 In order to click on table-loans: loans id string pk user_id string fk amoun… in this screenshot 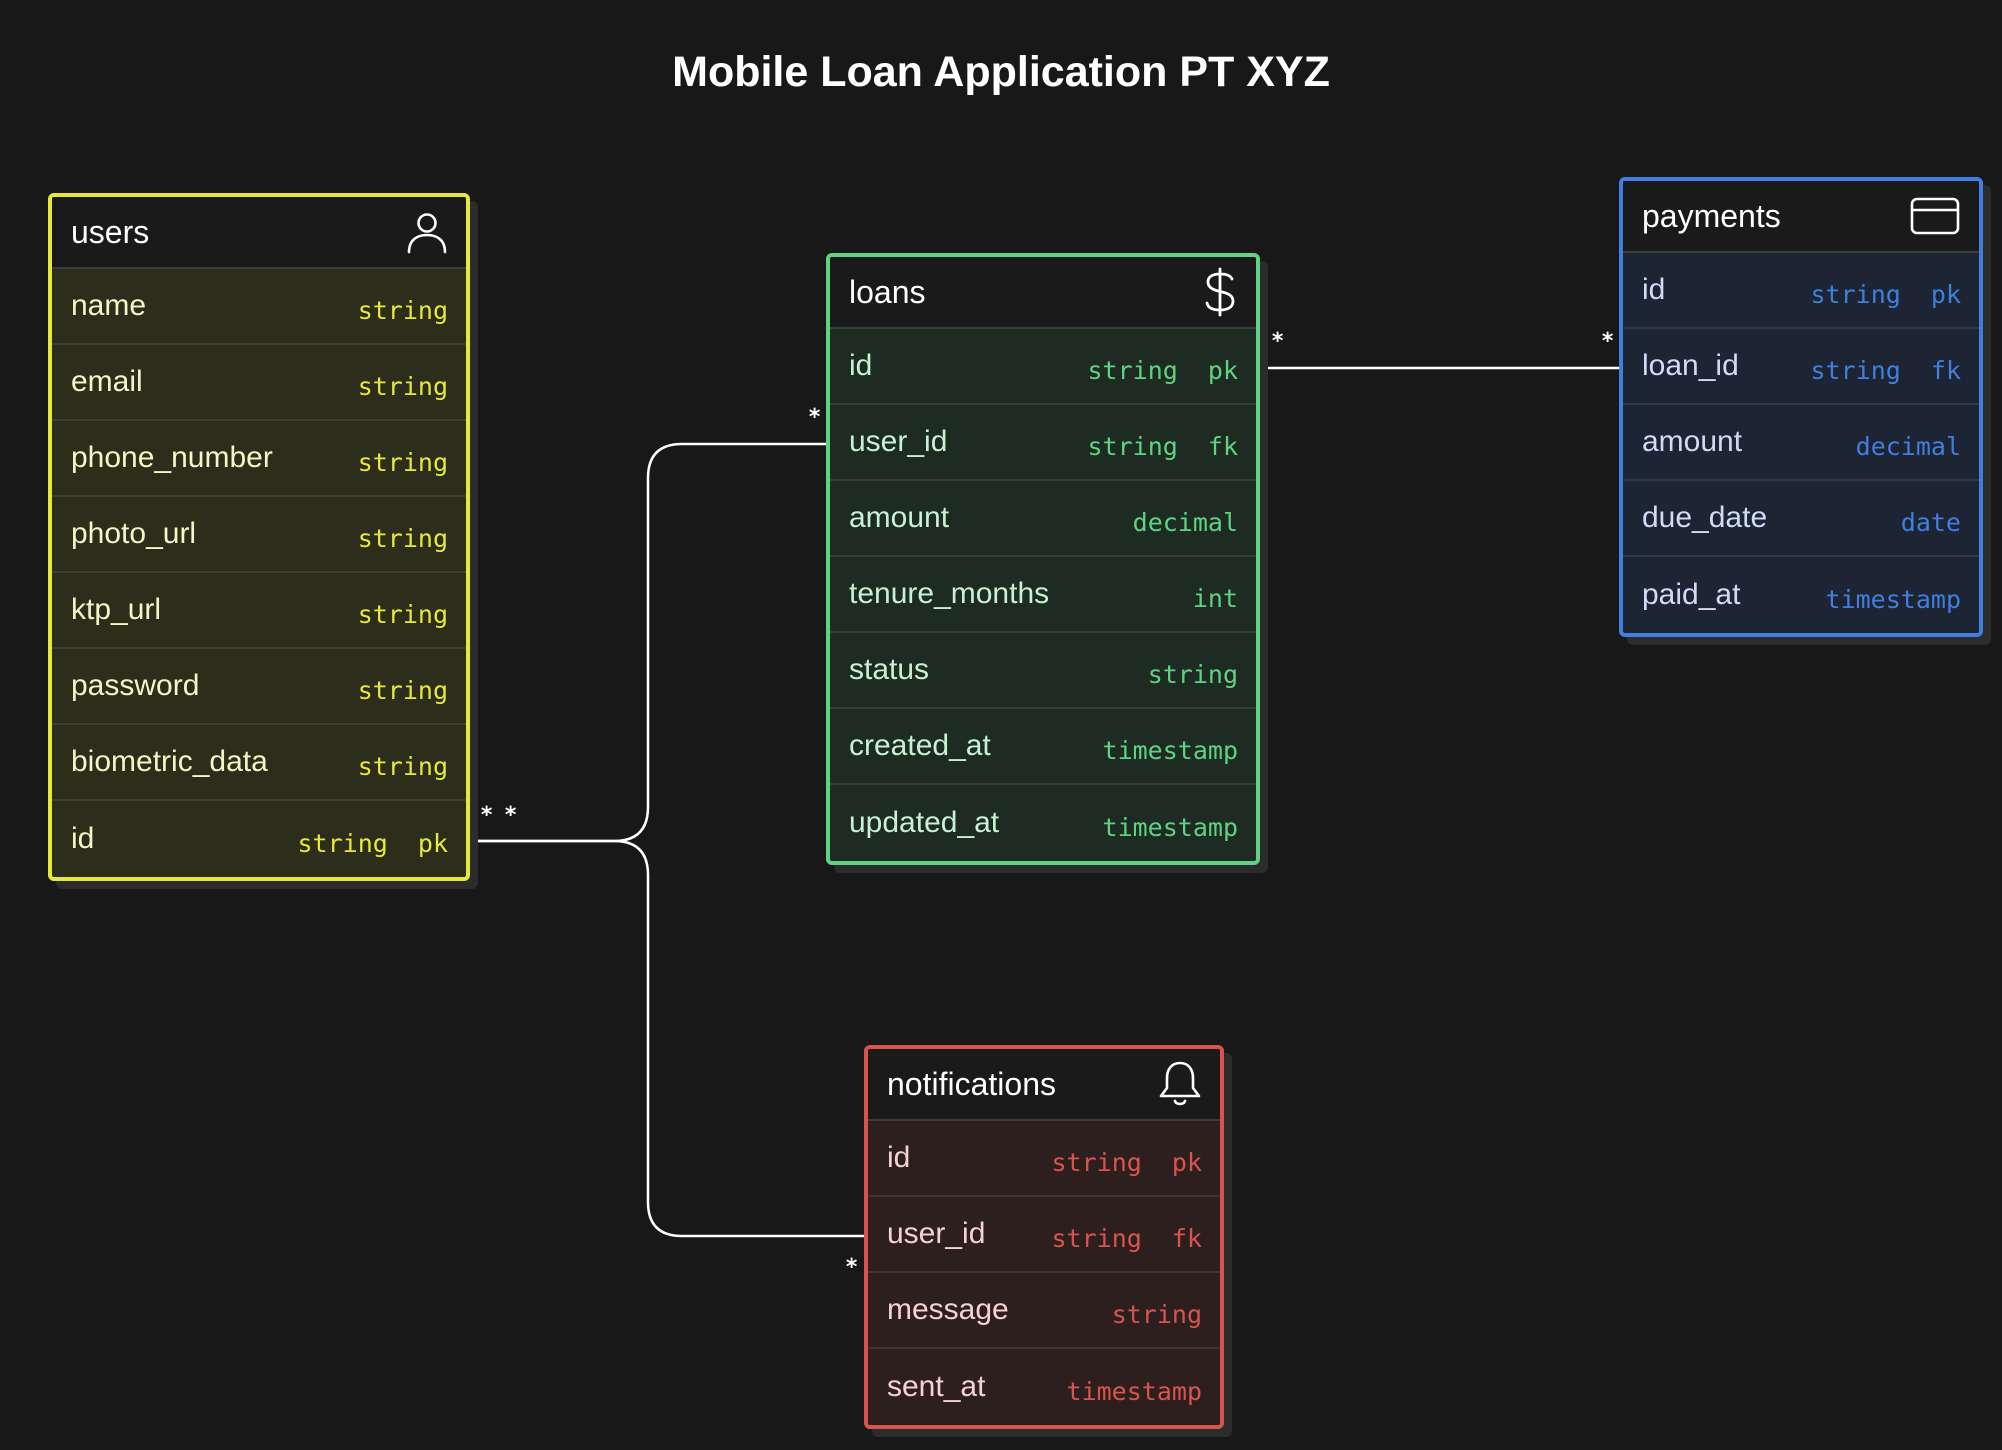, I will do `click(1043, 559)`.